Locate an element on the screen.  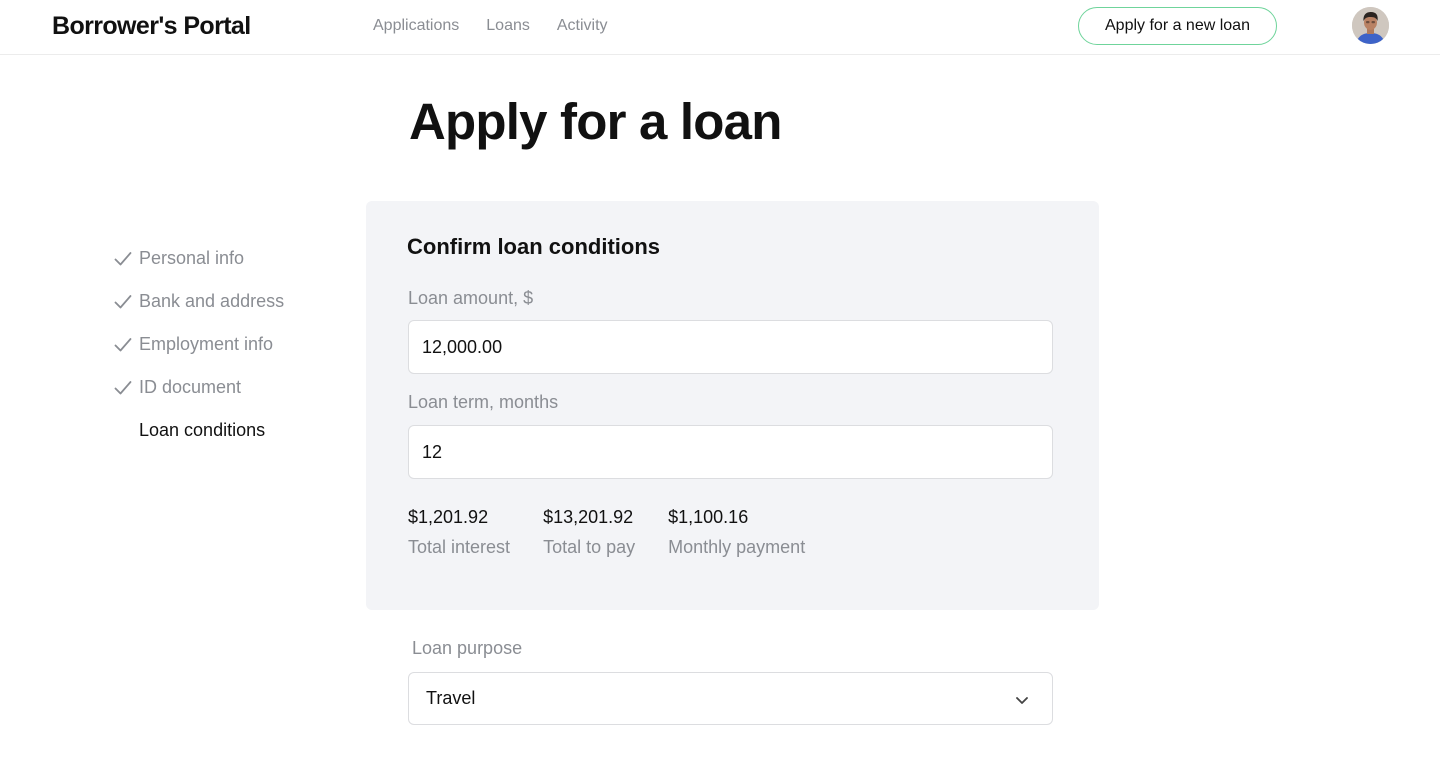
step-label: Bank and address is located at coordinates (212, 301).